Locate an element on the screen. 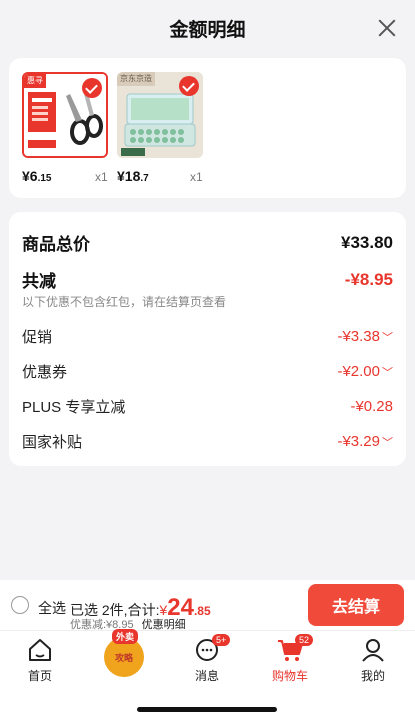  message-badge: 5+ is located at coordinates (221, 640).